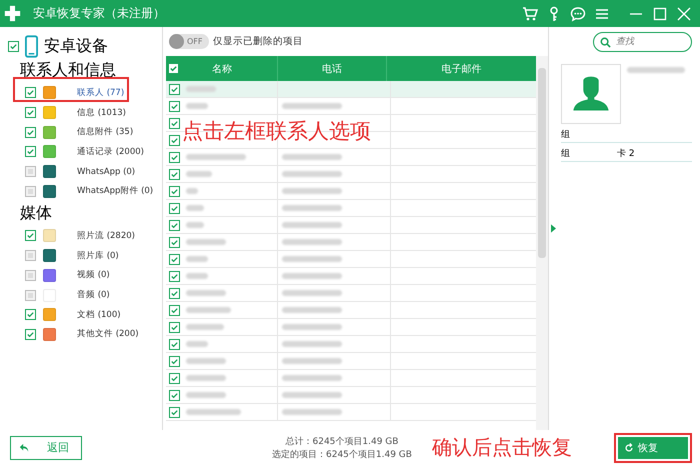 The image size is (700, 465). Describe the element at coordinates (642, 42) in the screenshot. I see `search-field: 查找` at that location.